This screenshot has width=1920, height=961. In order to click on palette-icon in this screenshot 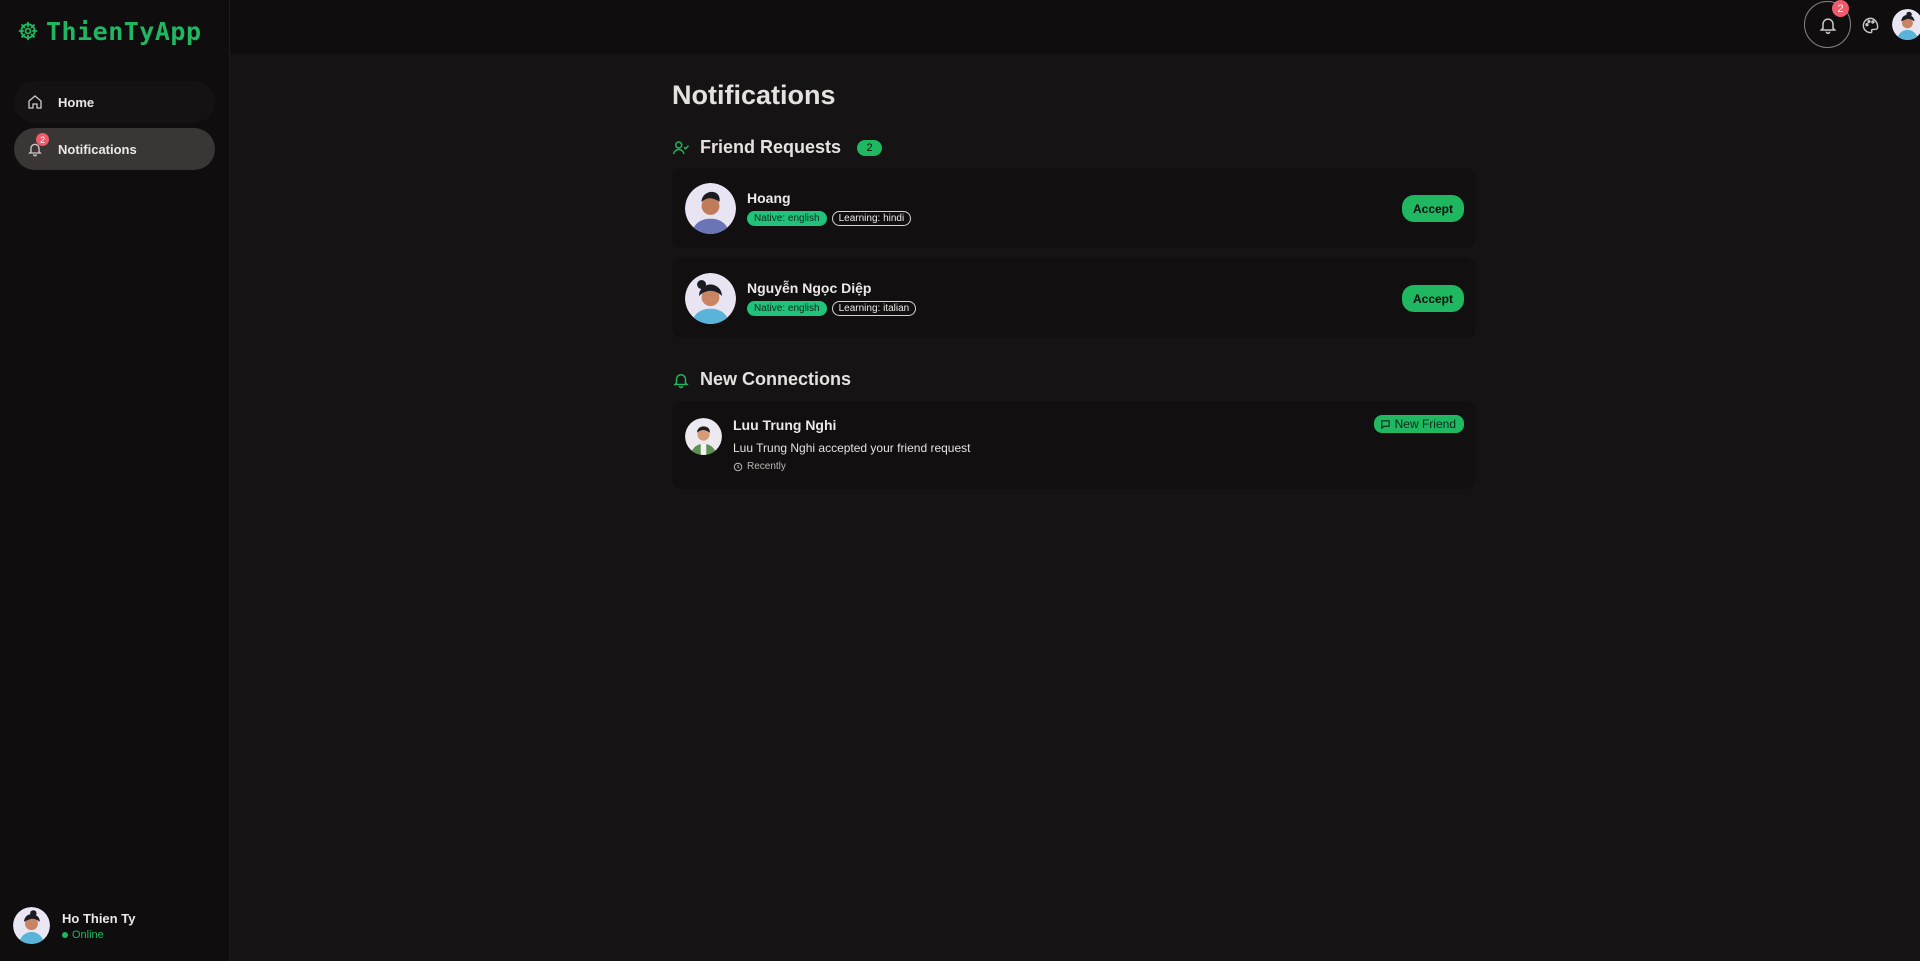, I will do `click(1870, 25)`.